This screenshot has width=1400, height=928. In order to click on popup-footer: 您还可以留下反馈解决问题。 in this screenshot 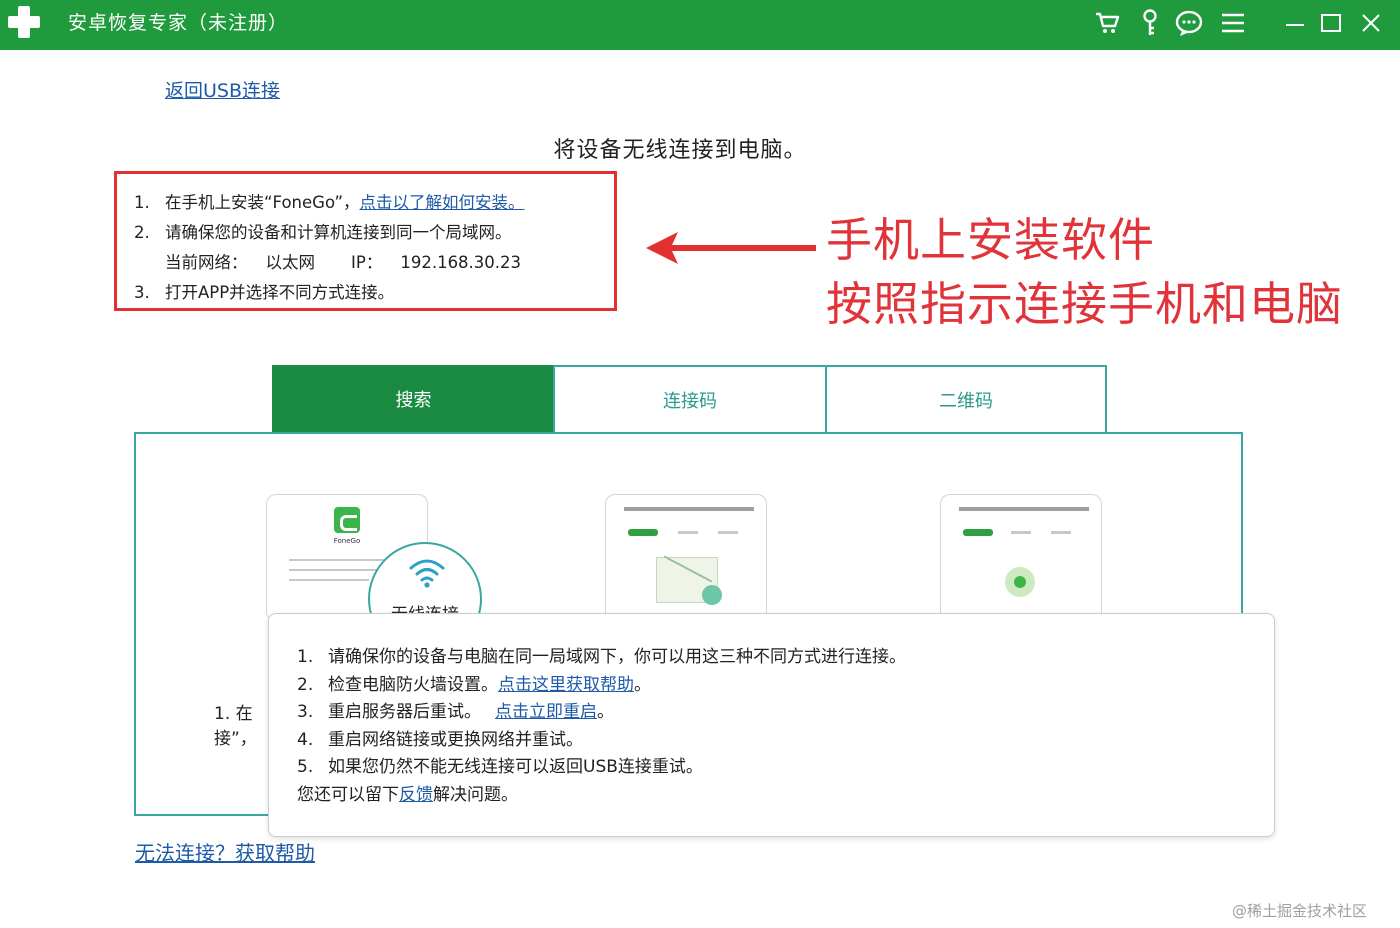, I will do `click(407, 794)`.